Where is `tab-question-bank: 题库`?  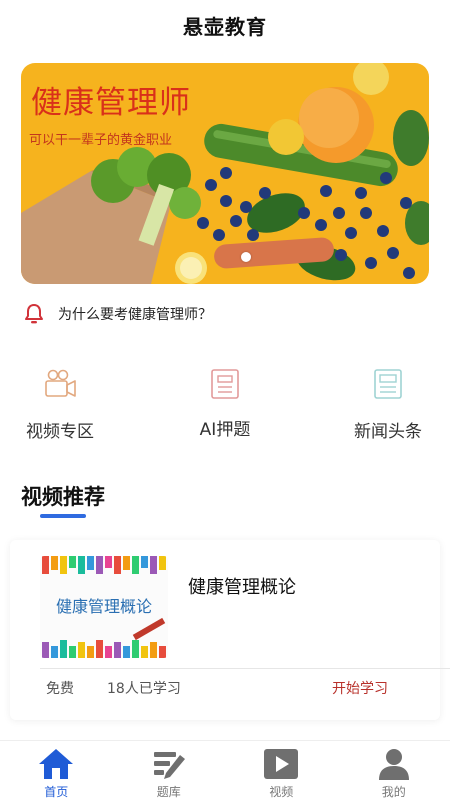 tab-question-bank: 题库 is located at coordinates (169, 770).